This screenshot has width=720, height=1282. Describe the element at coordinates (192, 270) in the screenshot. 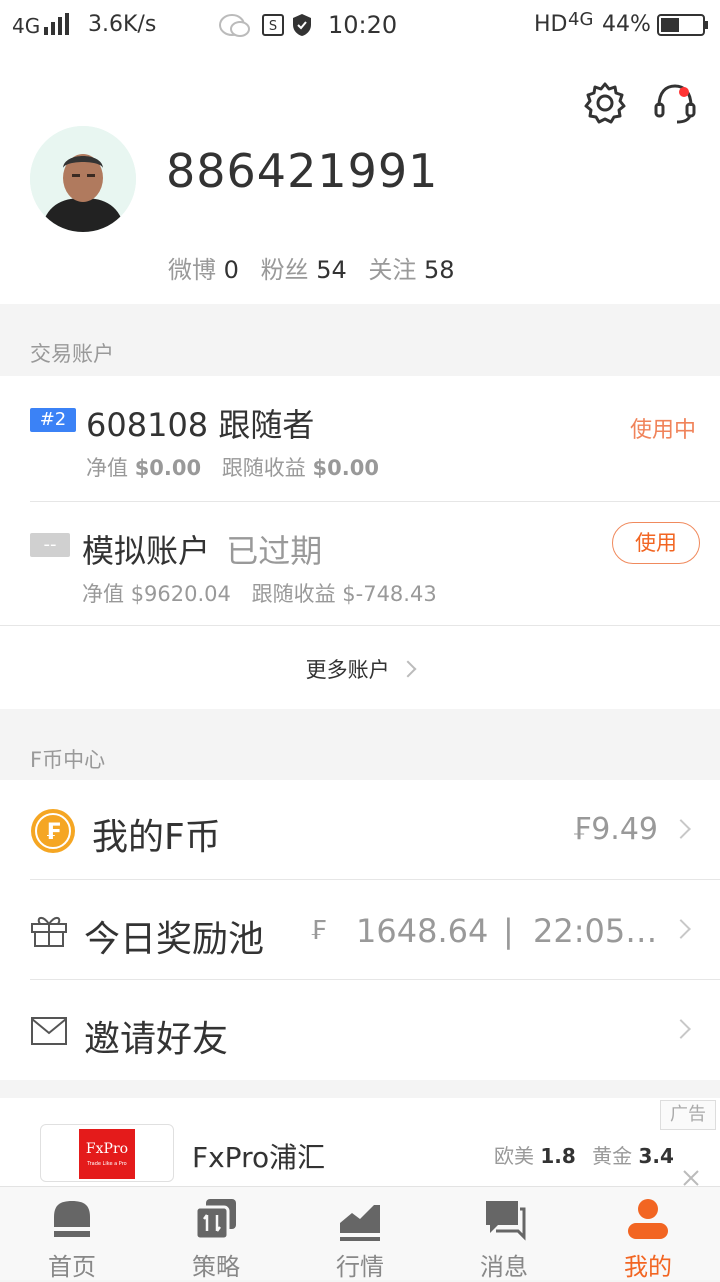

I see `stat-weibo-label: 微博` at that location.